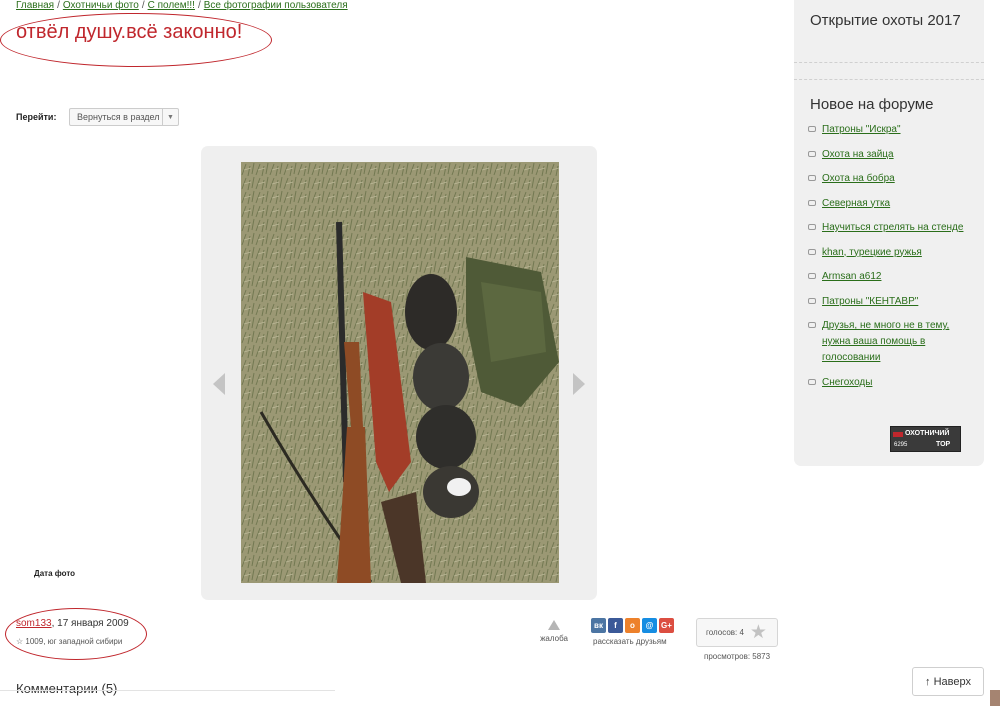  Describe the element at coordinates (858, 154) in the screenshot. I see `forum-link: Охота на зайца` at that location.